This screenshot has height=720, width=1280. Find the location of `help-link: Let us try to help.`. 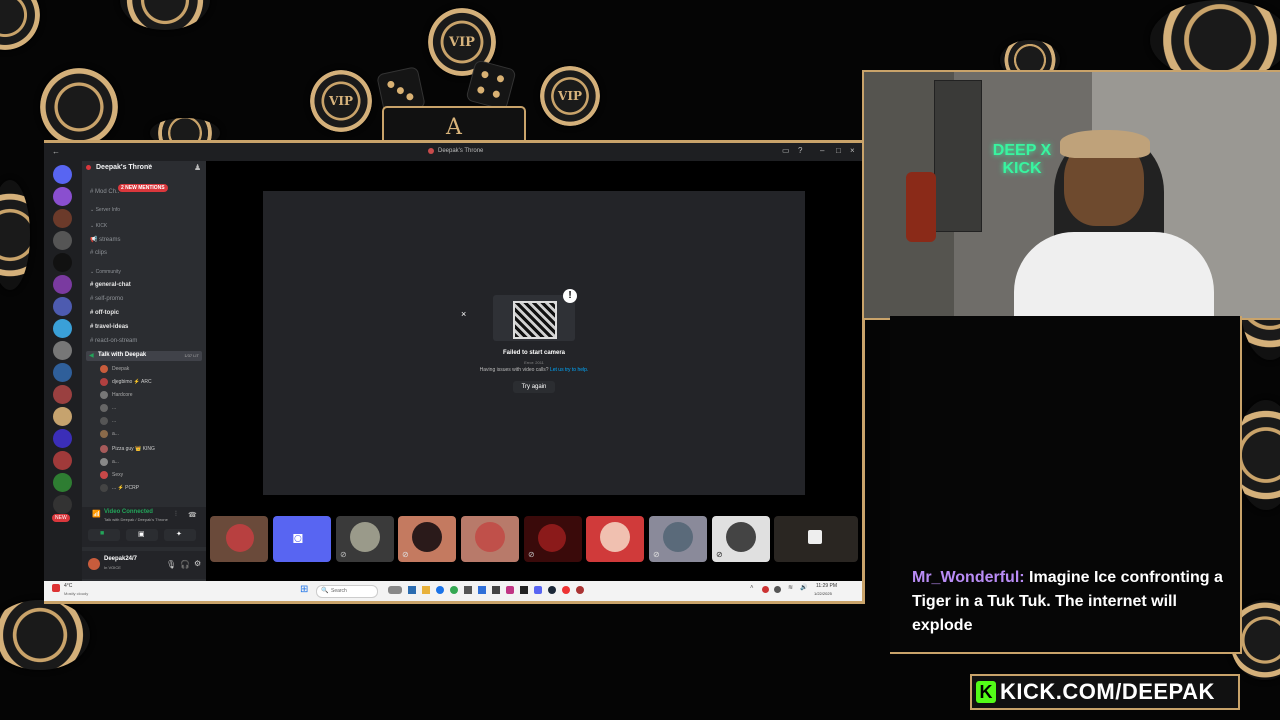

help-link: Let us try to help. is located at coordinates (569, 370).